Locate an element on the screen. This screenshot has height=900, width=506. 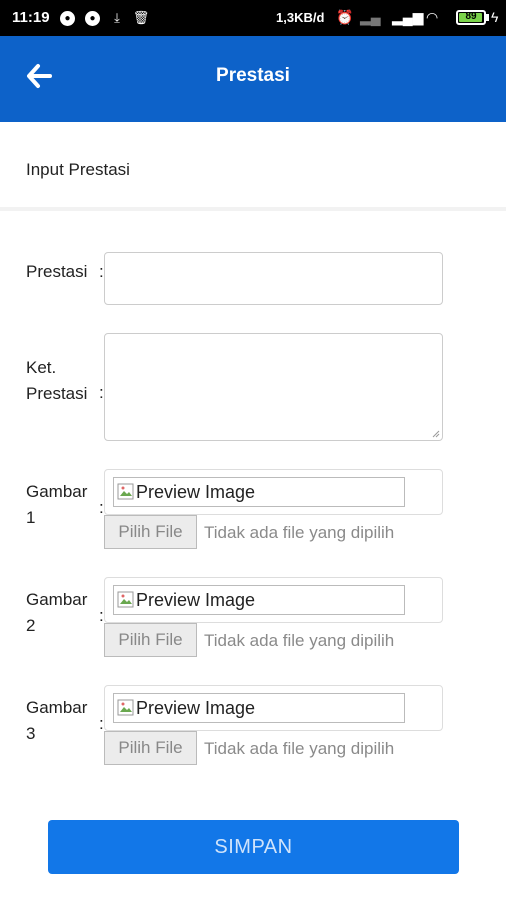
app-bar: Prestasi is located at coordinates (253, 79).